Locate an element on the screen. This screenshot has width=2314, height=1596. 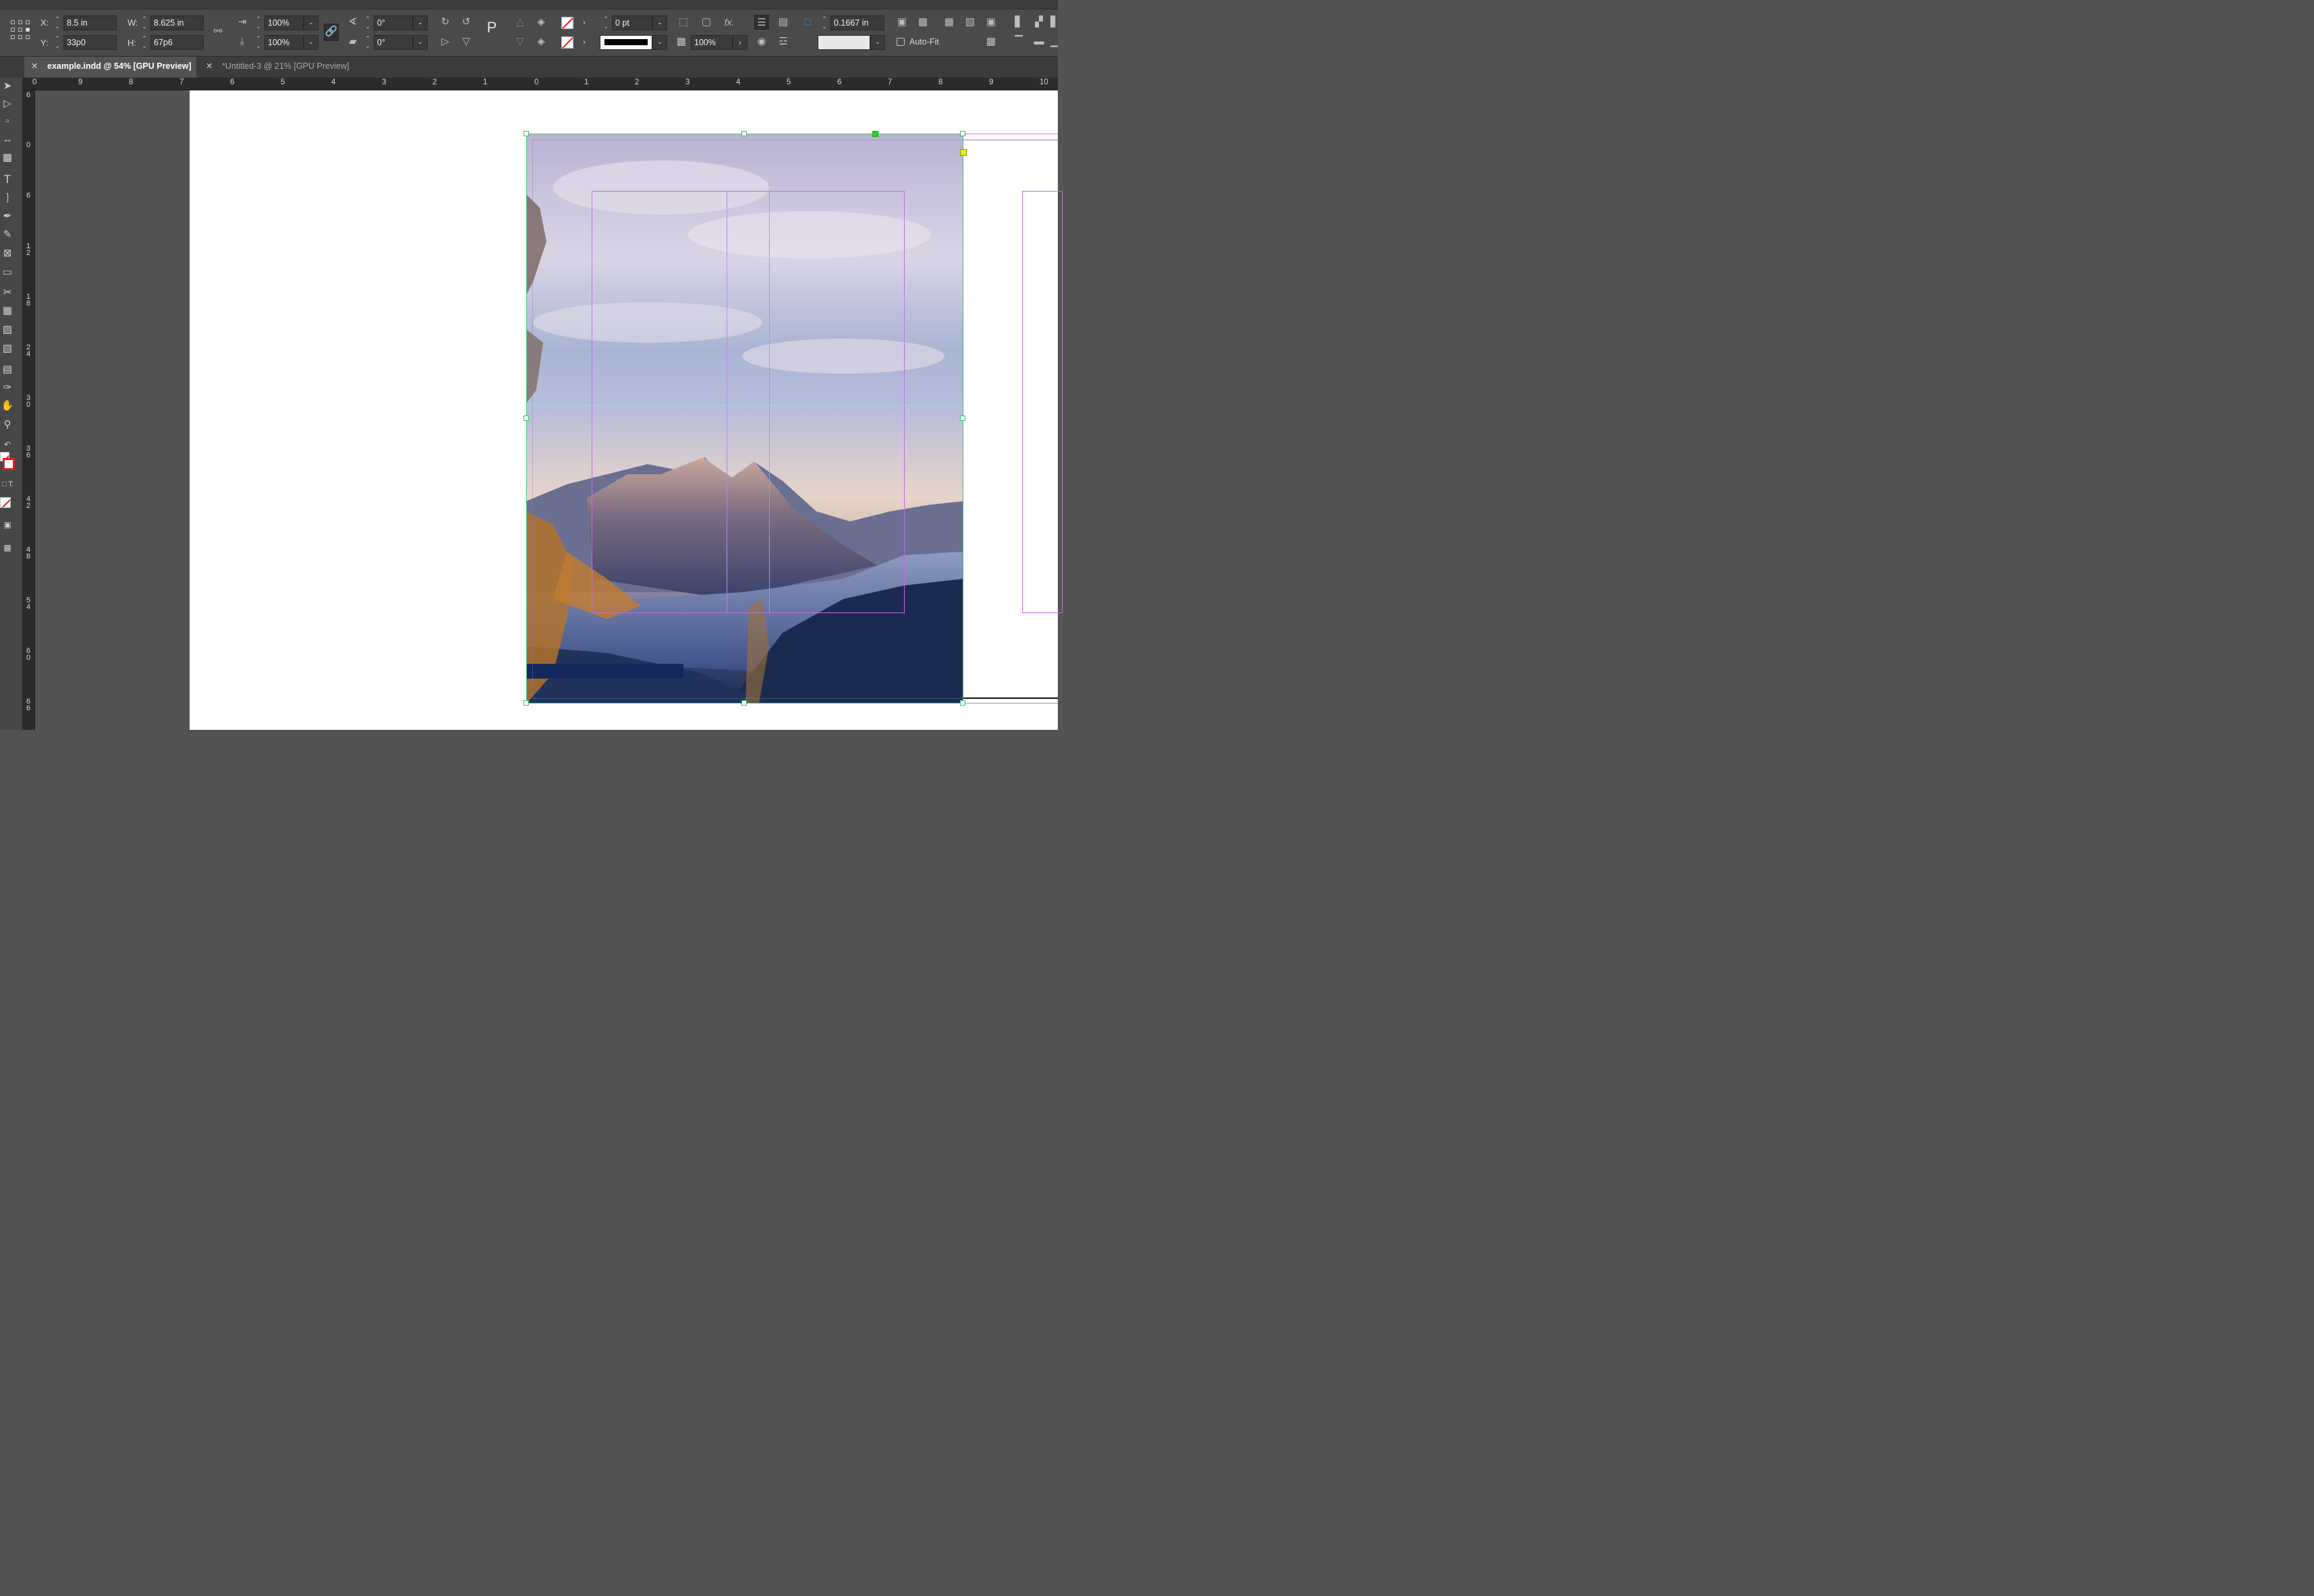
rotation-field: 0° is located at coordinates (393, 23).